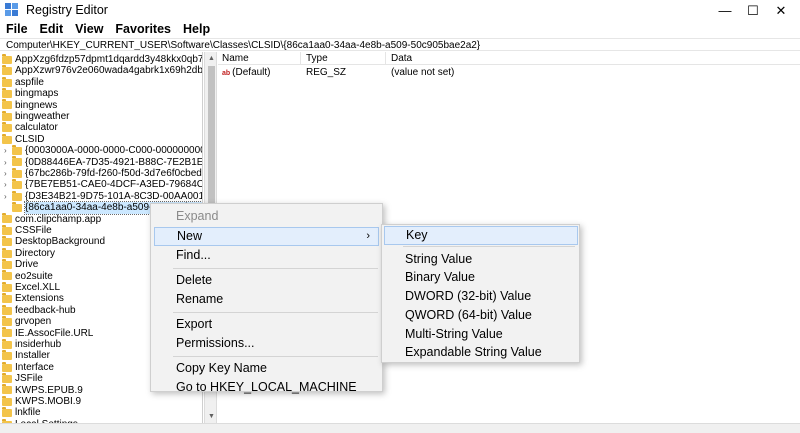  I want to click on tree-node-label: Extensions, so click(39, 299).